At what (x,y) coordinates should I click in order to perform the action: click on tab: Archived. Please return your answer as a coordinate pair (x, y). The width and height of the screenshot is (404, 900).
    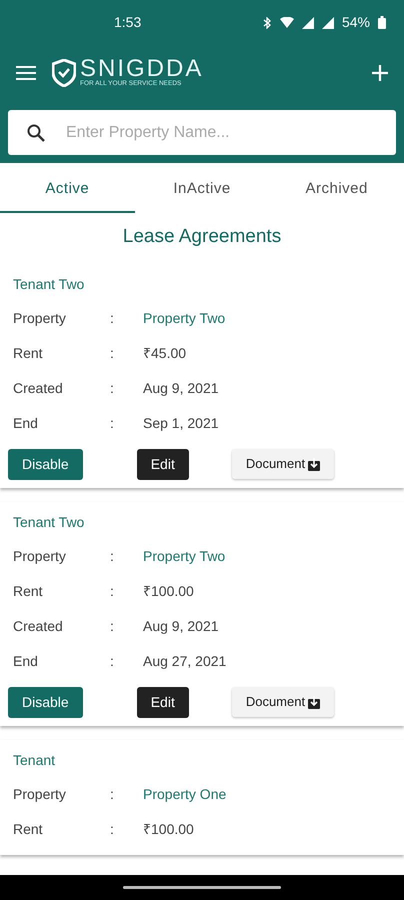
    Looking at the image, I should click on (336, 188).